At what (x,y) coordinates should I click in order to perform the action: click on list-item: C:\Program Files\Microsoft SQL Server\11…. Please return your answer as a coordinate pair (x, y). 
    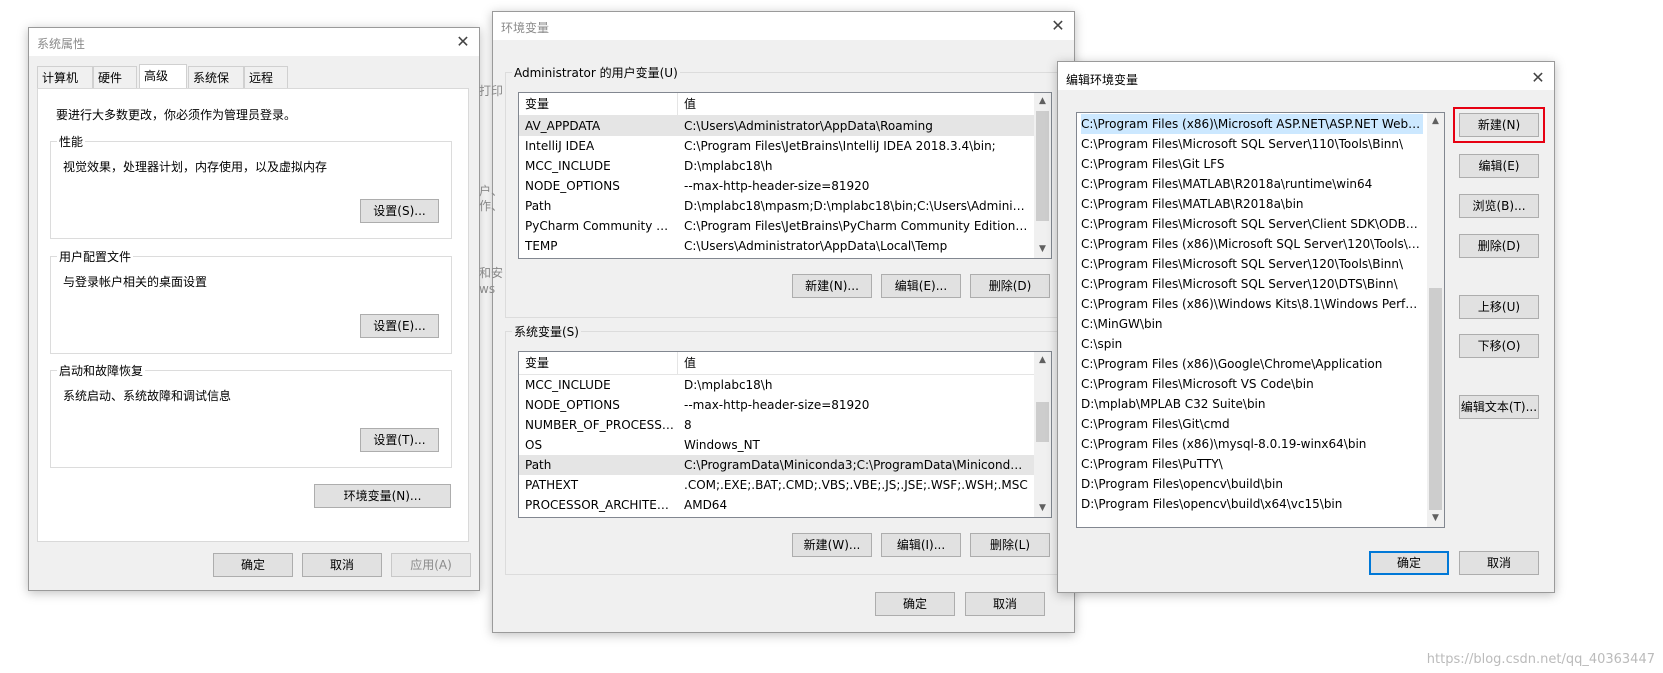
    Looking at the image, I should click on (1252, 144).